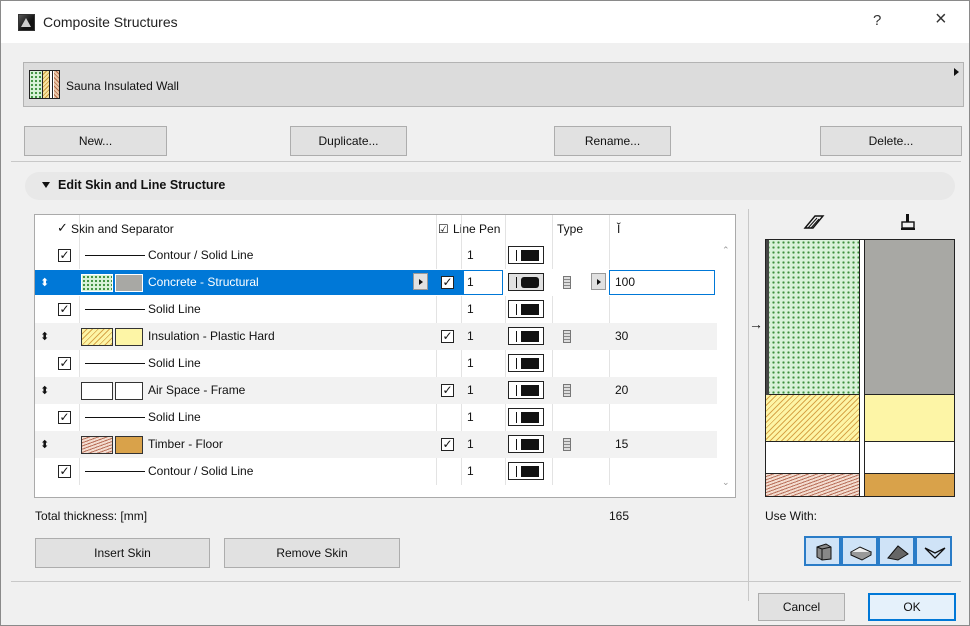  Describe the element at coordinates (621, 444) in the screenshot. I see `row-thickness: 15` at that location.